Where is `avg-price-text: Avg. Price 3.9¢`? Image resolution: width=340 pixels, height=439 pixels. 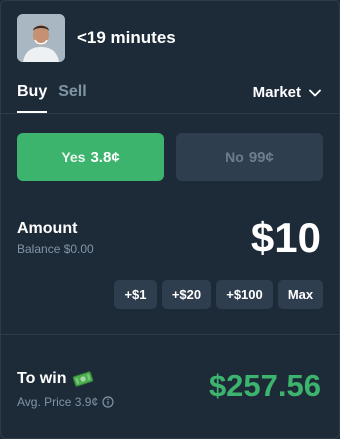
avg-price-text: Avg. Price 3.9¢ is located at coordinates (58, 402).